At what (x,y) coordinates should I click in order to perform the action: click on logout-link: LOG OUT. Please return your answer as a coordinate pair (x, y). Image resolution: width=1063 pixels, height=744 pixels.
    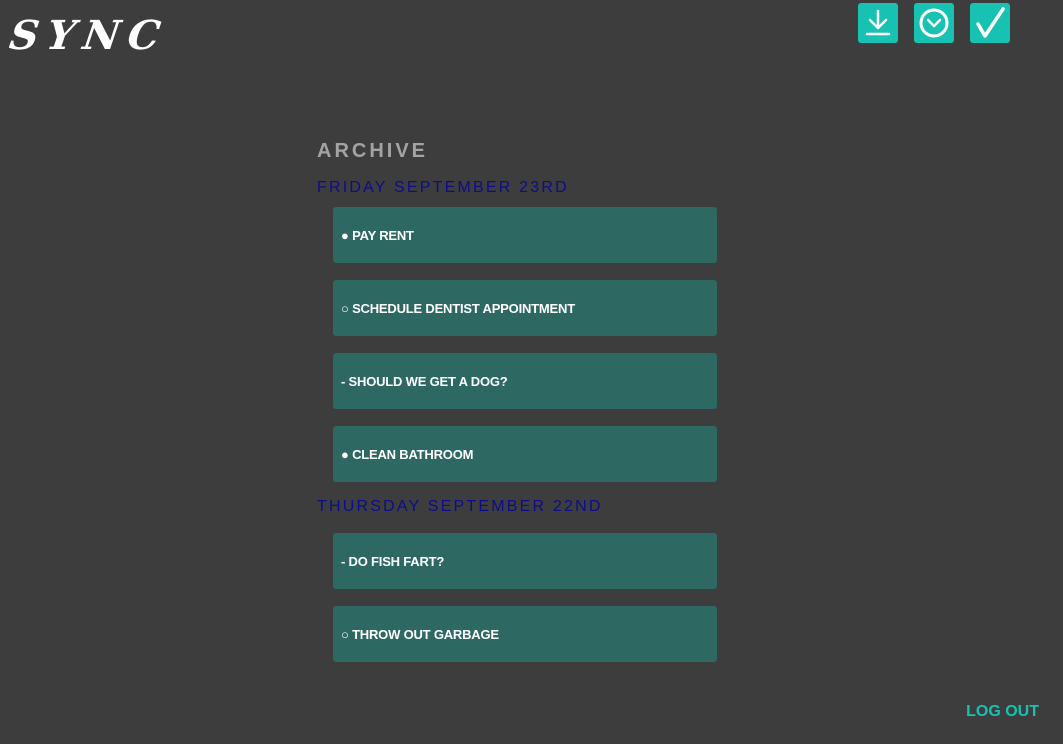
    Looking at the image, I should click on (1002, 712).